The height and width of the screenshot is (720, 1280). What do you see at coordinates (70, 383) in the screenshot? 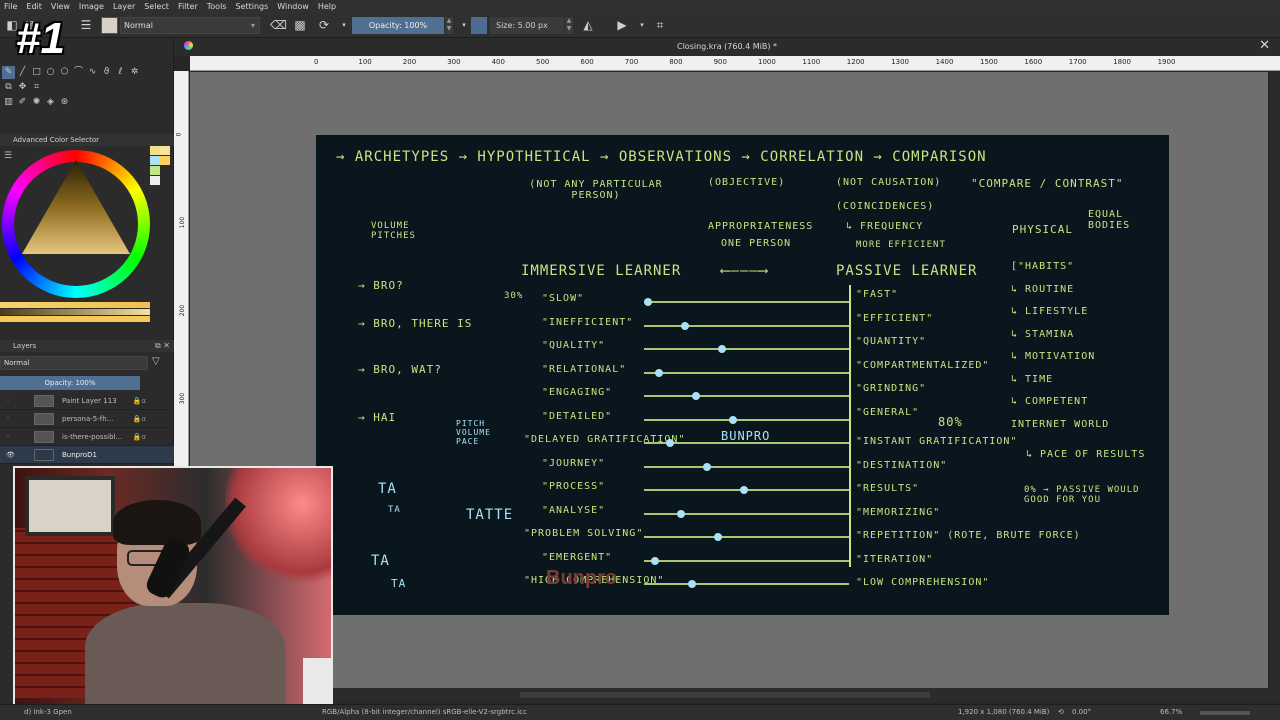
I see `layer-opacity-slider: Opacity: 100%` at bounding box center [70, 383].